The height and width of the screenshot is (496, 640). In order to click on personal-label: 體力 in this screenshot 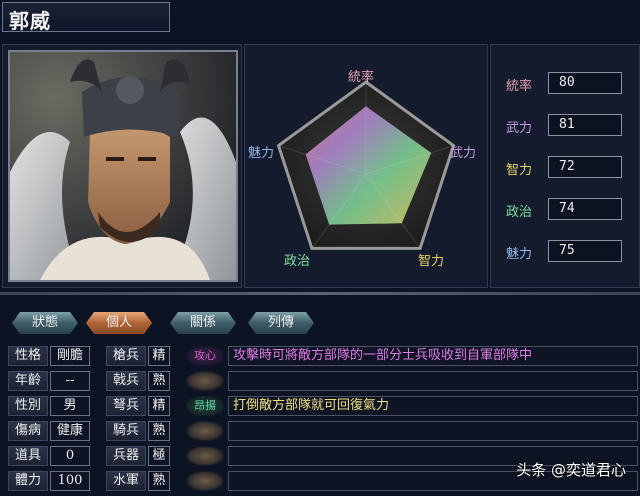, I will do `click(28, 481)`.